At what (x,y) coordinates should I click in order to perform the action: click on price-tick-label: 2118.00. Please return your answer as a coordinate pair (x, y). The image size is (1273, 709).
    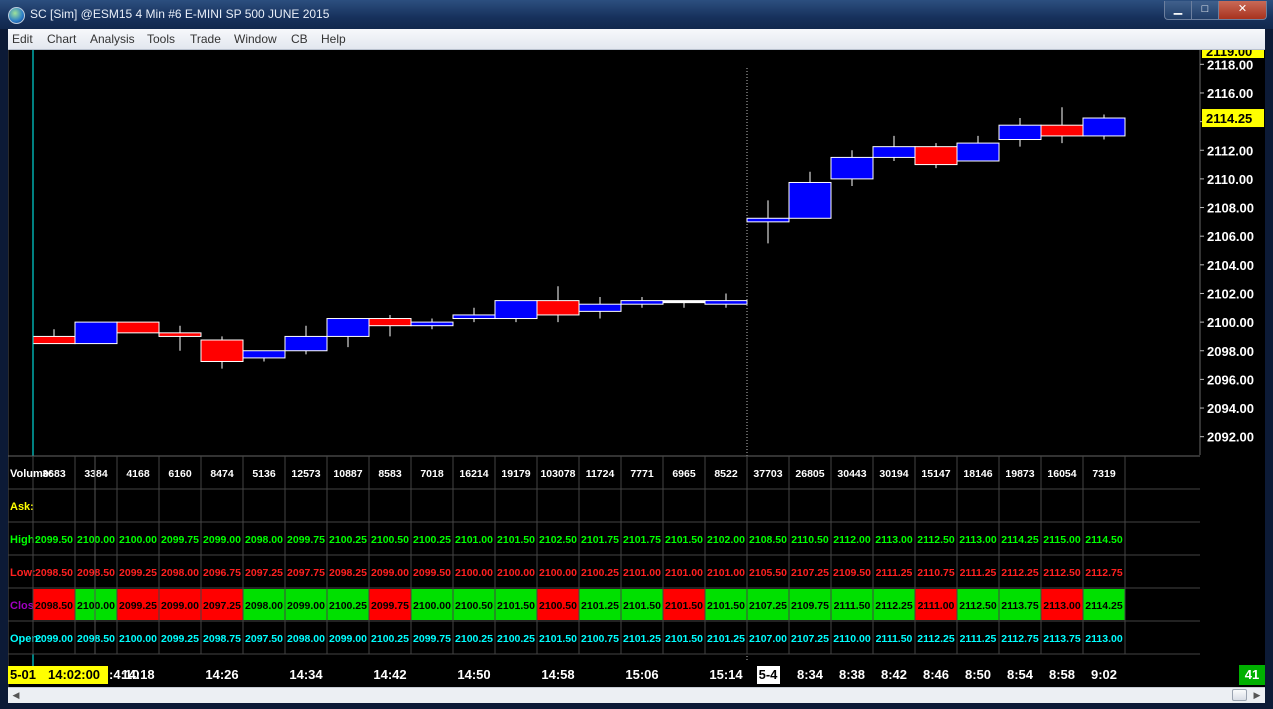
    Looking at the image, I should click on (1230, 64).